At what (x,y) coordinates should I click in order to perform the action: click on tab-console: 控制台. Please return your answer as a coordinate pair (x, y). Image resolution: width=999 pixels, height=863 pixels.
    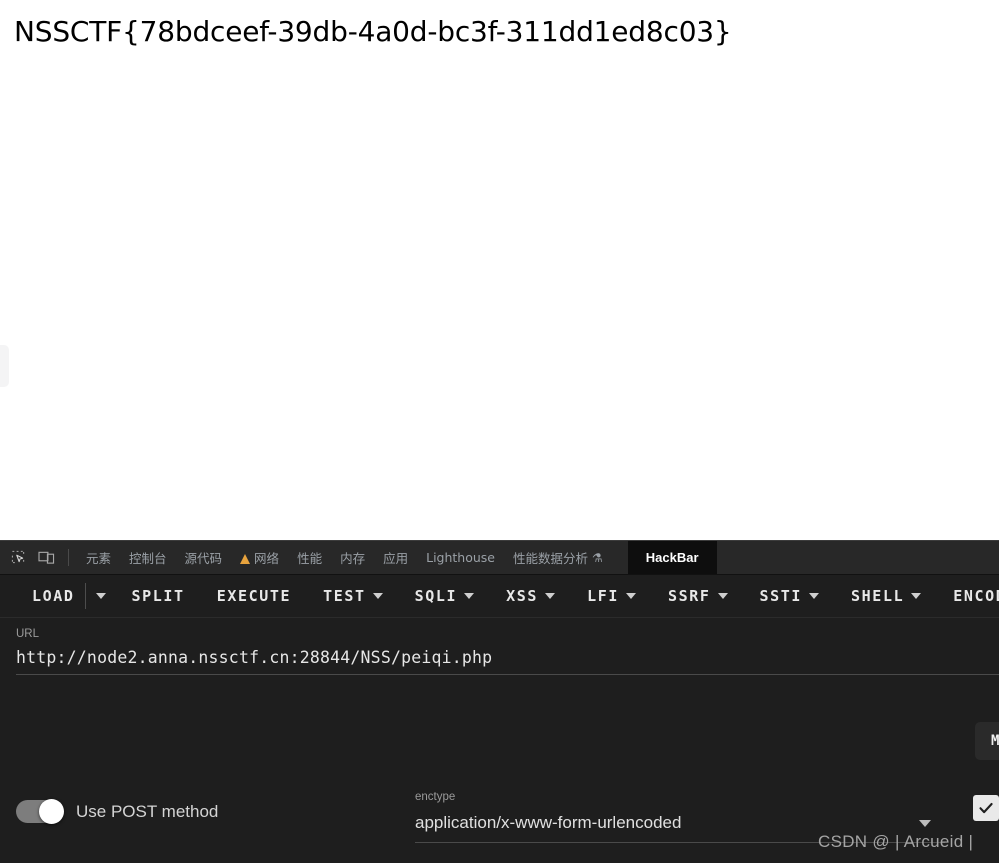
    Looking at the image, I should click on (148, 557).